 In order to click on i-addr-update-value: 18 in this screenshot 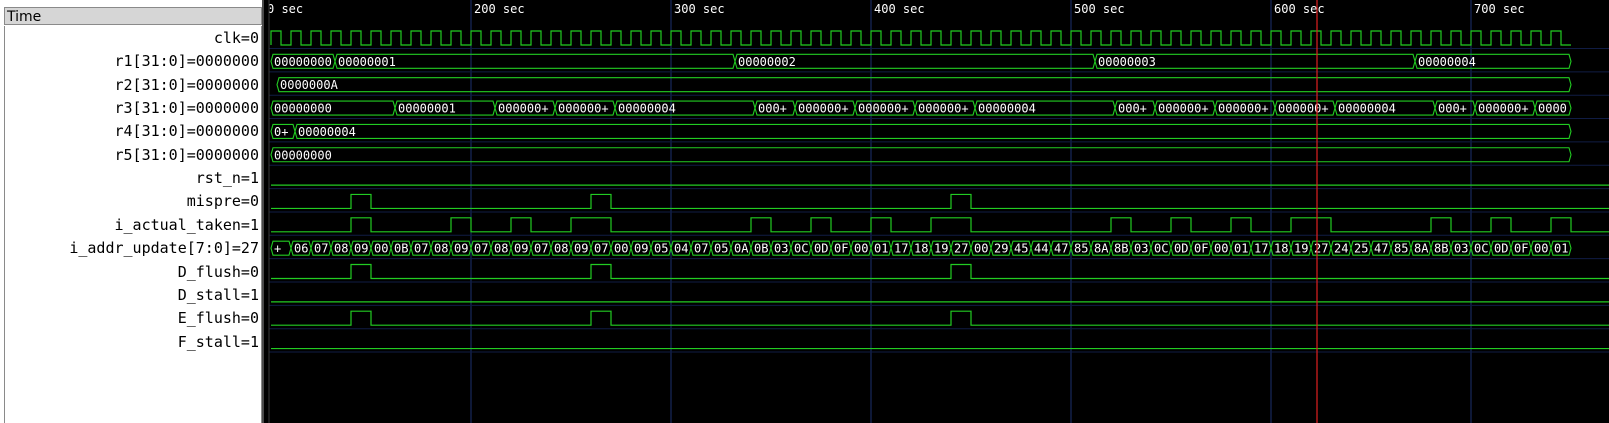, I will do `click(1281, 249)`.